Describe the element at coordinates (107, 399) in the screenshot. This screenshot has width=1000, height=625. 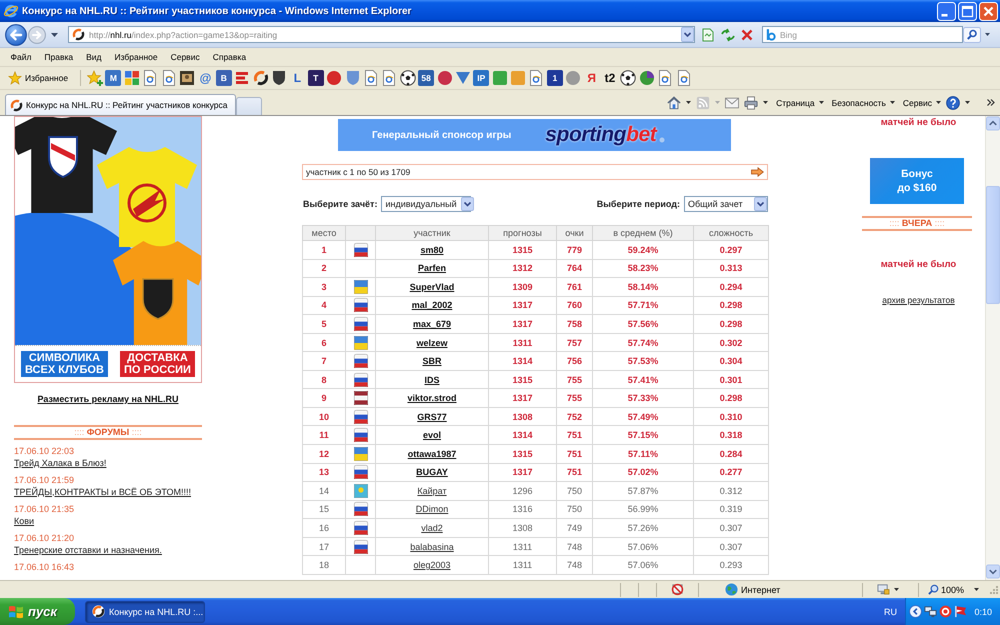
I see `advertise-link: Разместить рекламу на NHL.RU` at that location.